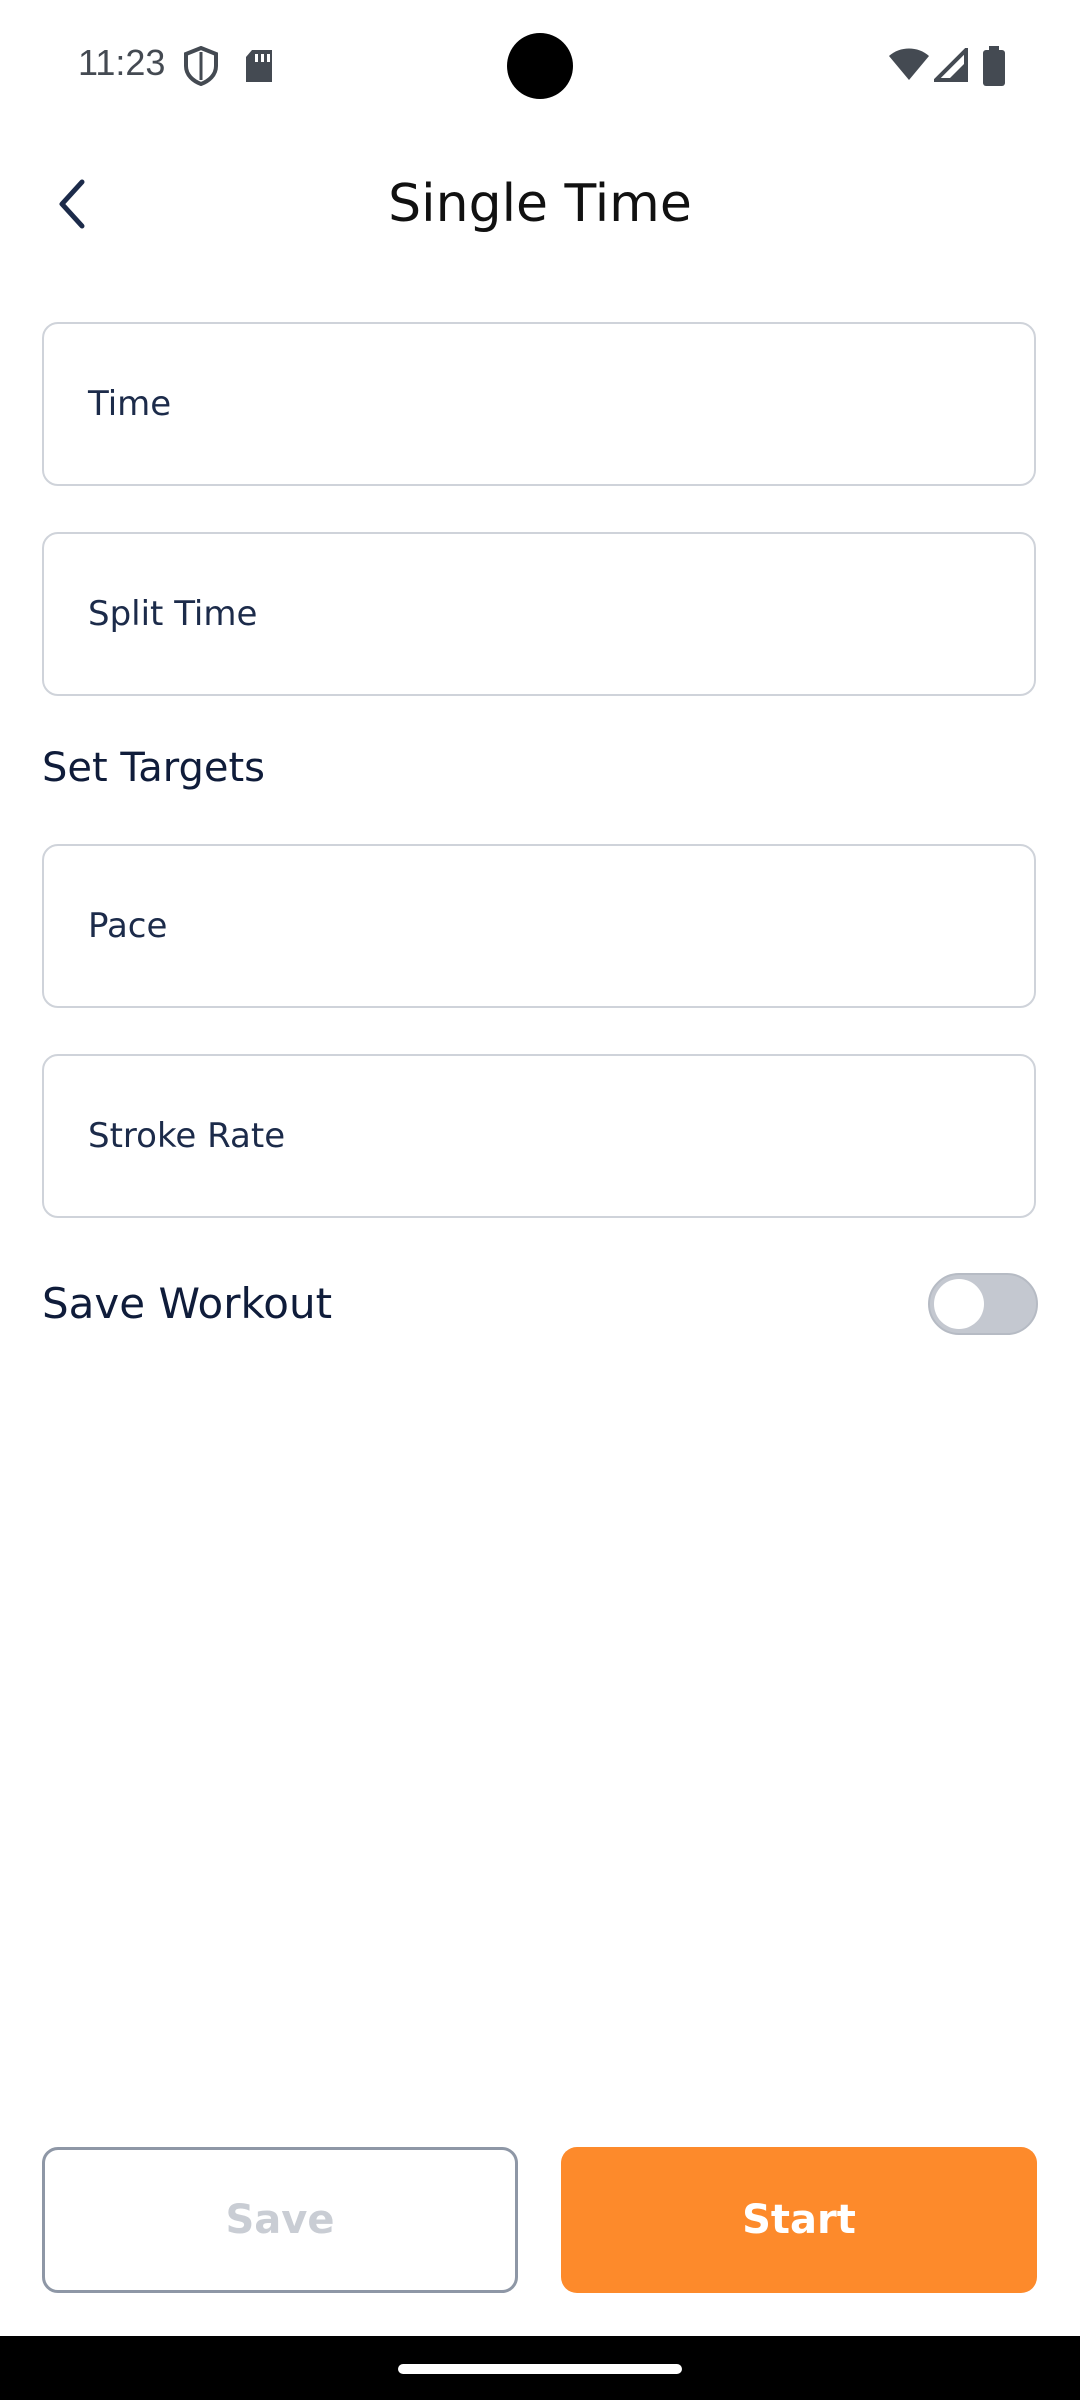 This screenshot has height=2400, width=1080. I want to click on status-time: 11:23, so click(122, 62).